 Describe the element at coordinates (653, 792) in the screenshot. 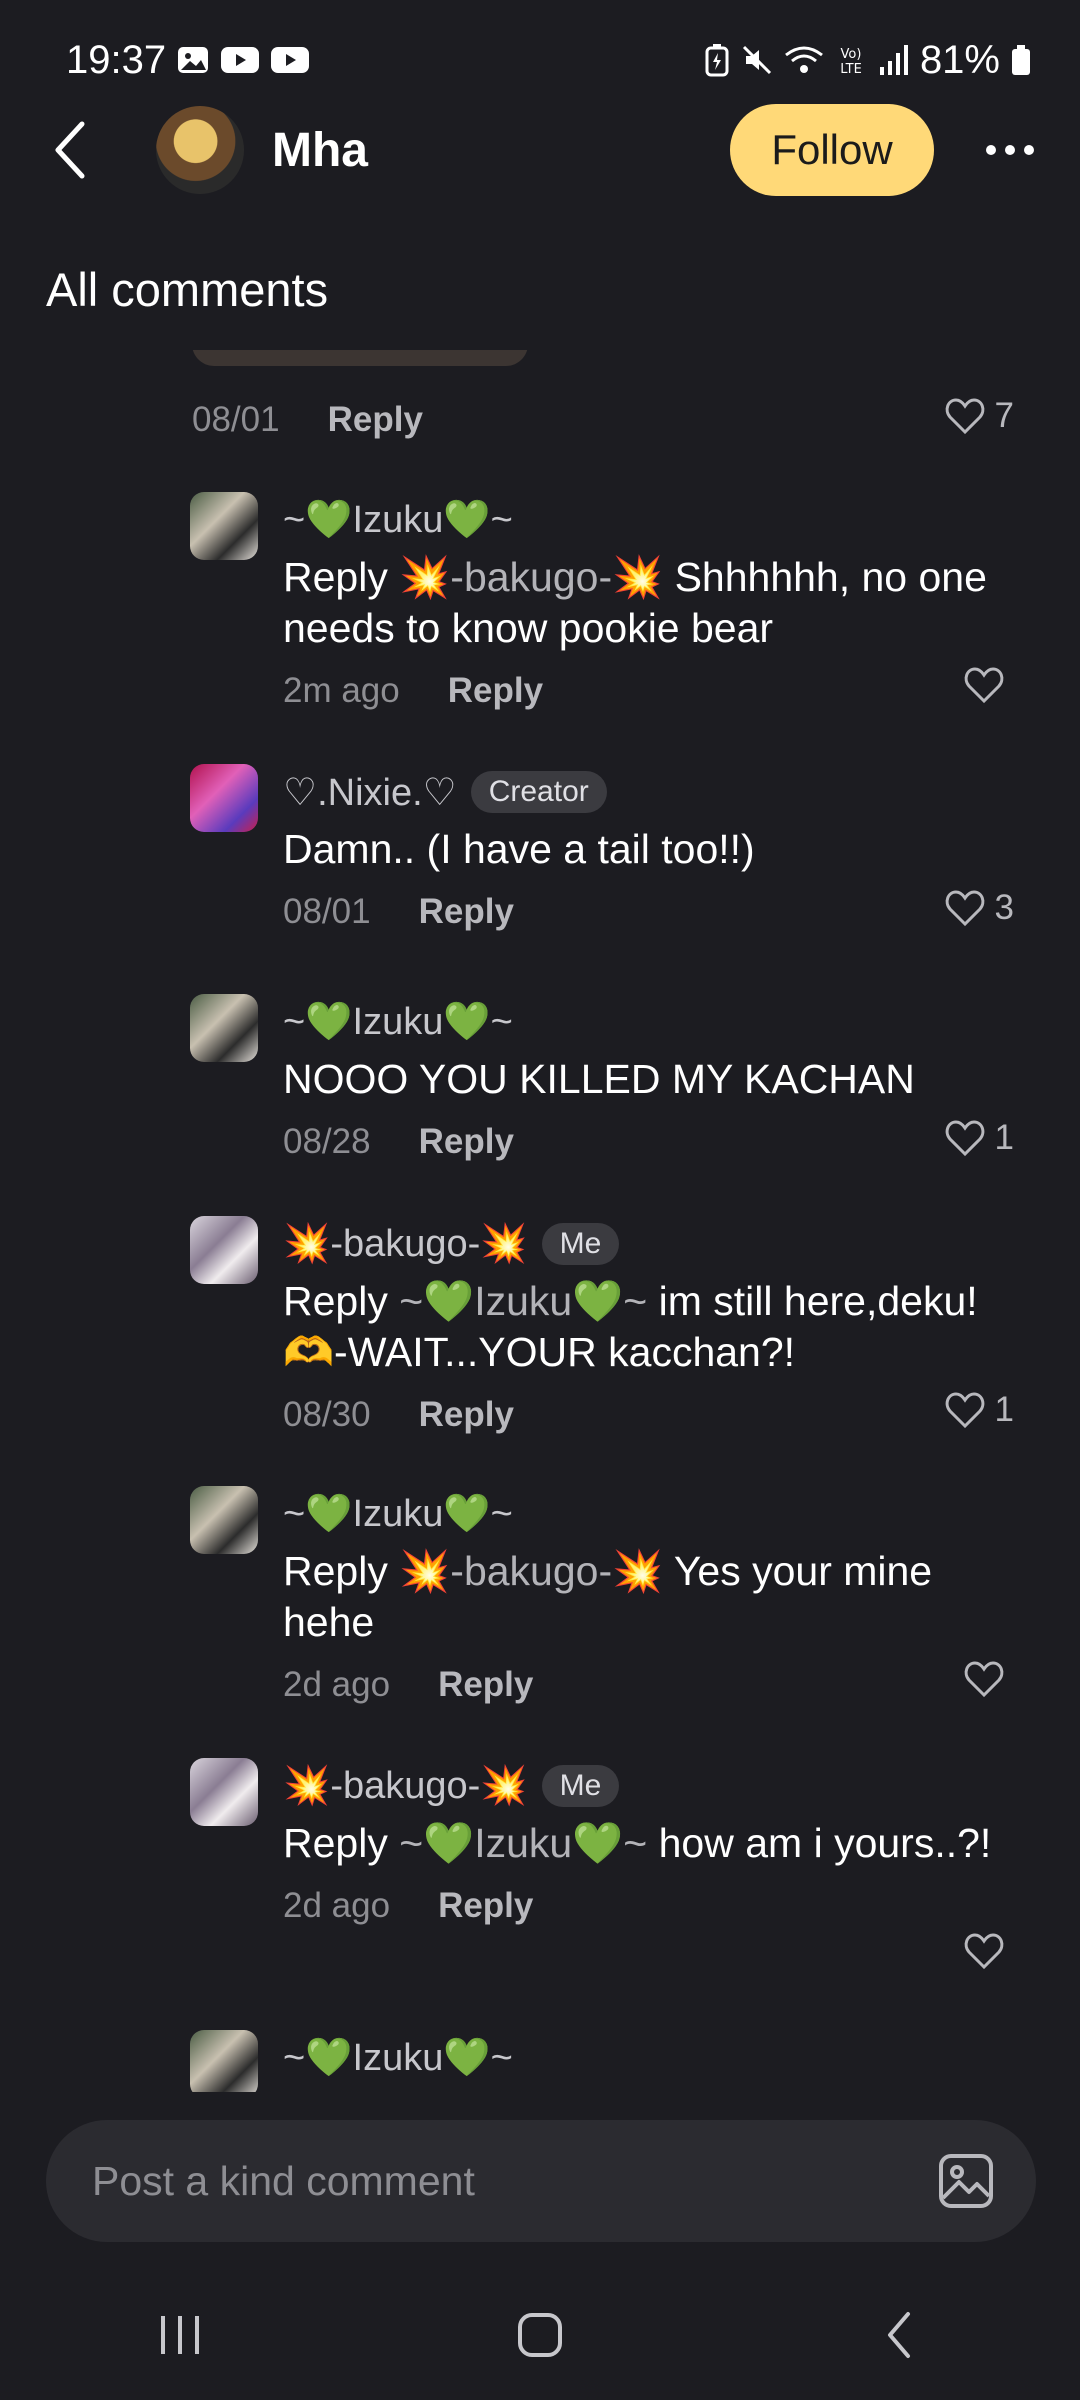

I see `comment-username: ♡.Nixie.♡ Creator` at that location.